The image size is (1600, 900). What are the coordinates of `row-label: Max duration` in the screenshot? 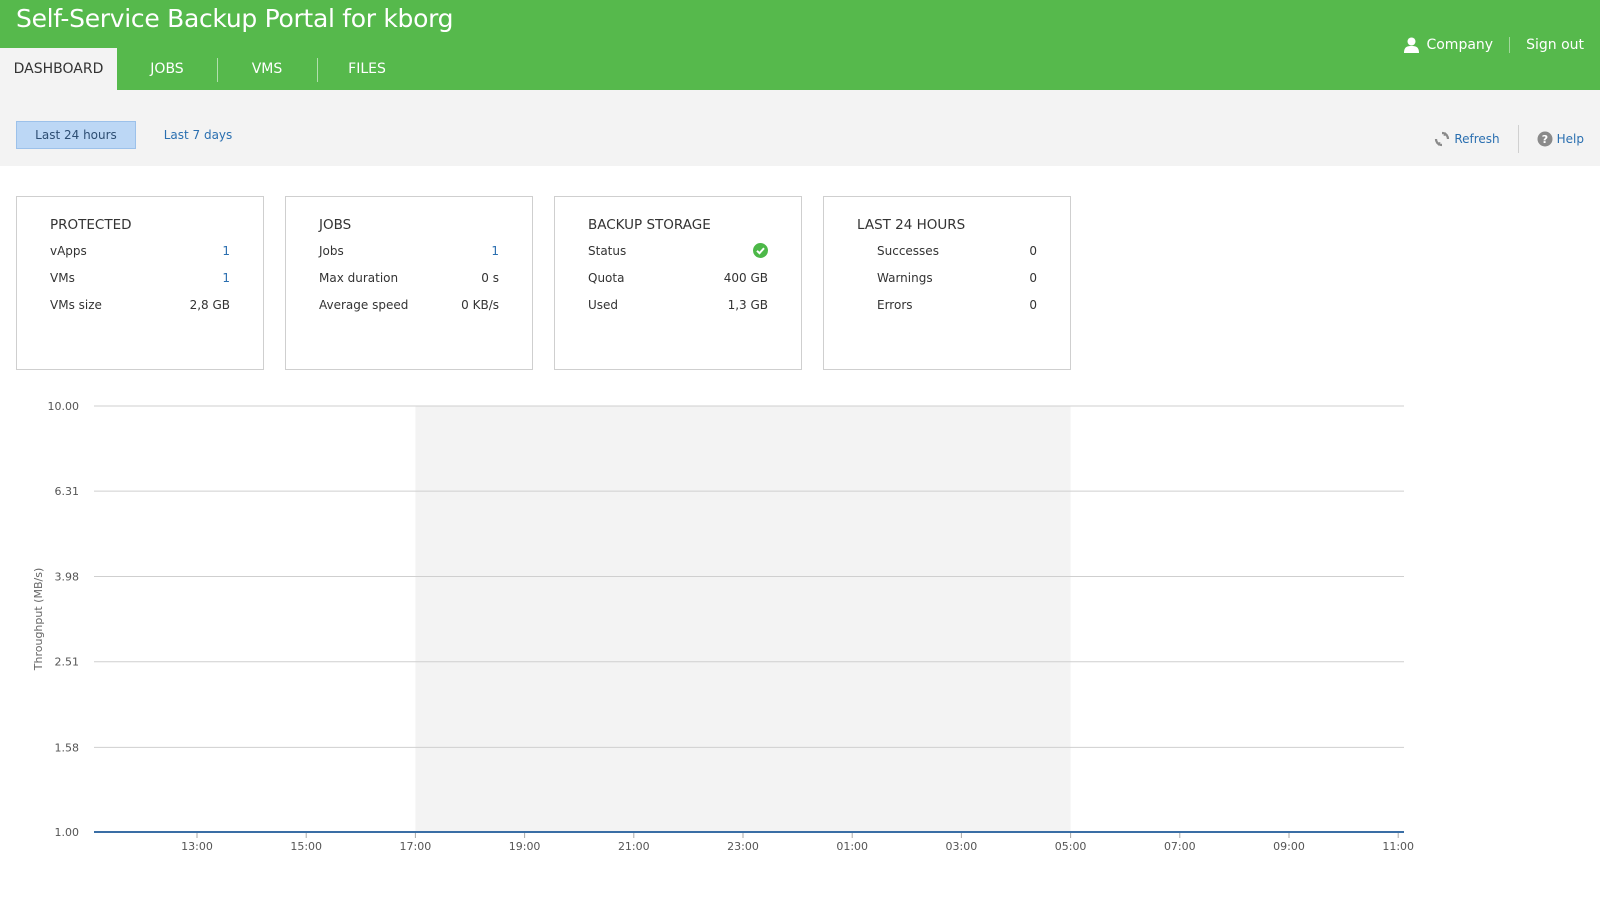 It's located at (359, 278).